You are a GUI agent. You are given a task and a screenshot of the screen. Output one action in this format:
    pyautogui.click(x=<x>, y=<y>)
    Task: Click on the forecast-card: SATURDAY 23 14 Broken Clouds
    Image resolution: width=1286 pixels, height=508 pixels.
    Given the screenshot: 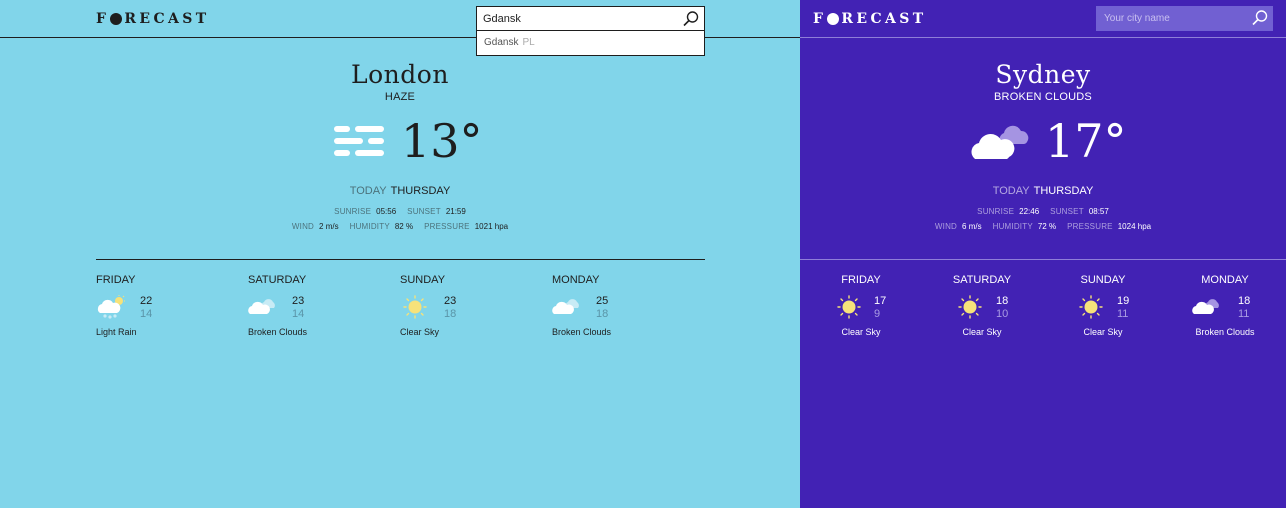 What is the action you would take?
    pyautogui.click(x=298, y=305)
    